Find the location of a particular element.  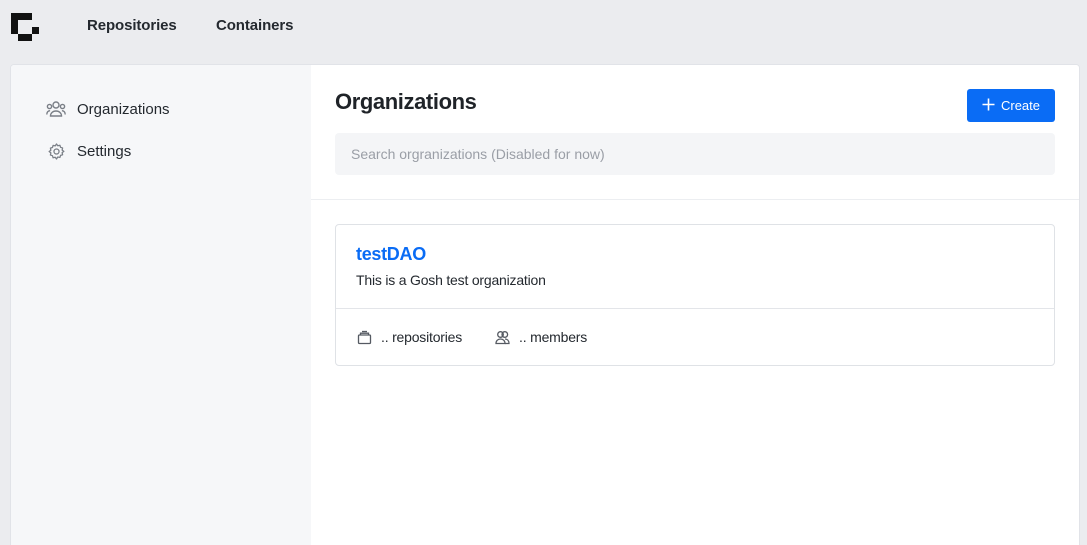

org-description: This is a Gosh test organization is located at coordinates (451, 280).